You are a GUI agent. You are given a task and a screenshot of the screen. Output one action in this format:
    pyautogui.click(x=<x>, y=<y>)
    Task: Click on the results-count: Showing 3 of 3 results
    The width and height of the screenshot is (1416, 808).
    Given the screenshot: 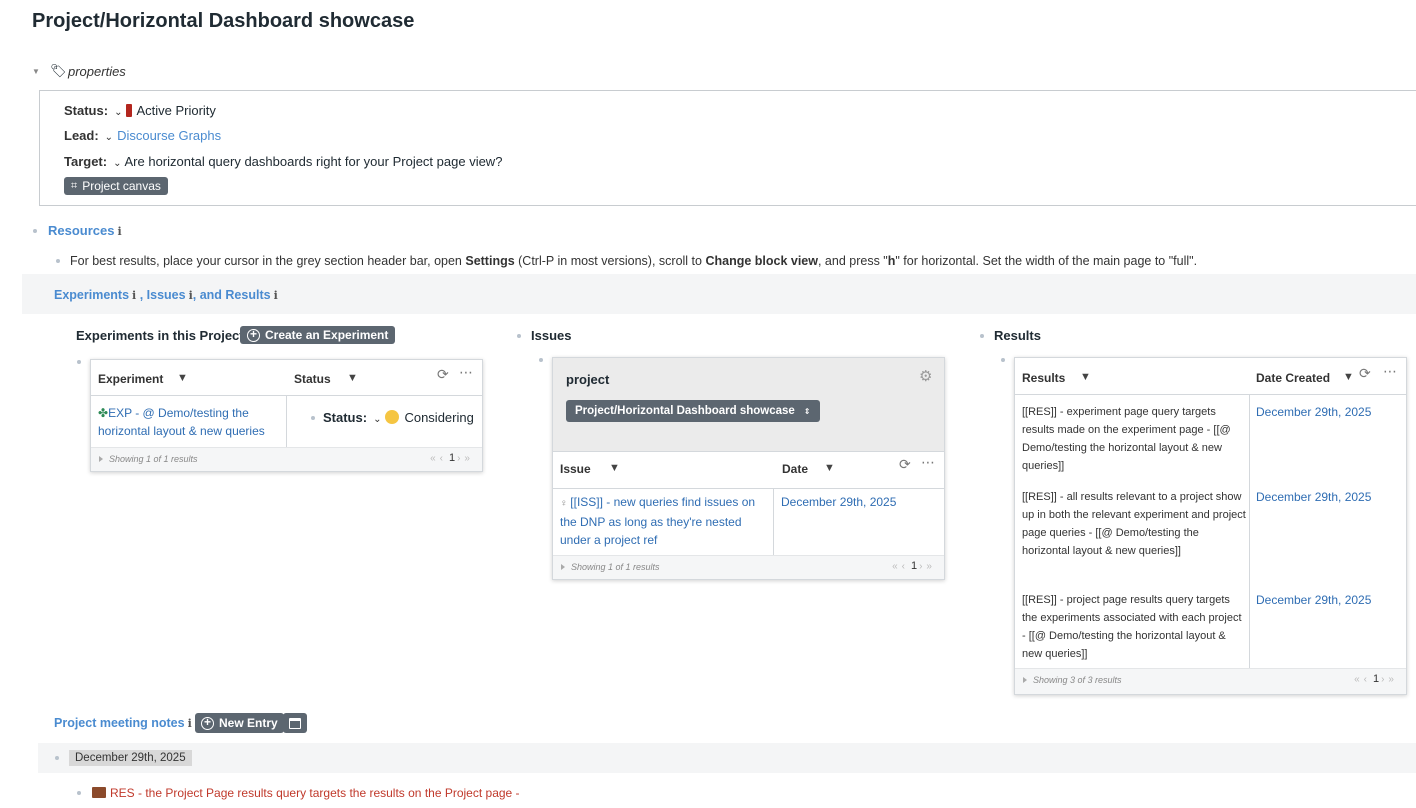 What is the action you would take?
    pyautogui.click(x=1077, y=680)
    